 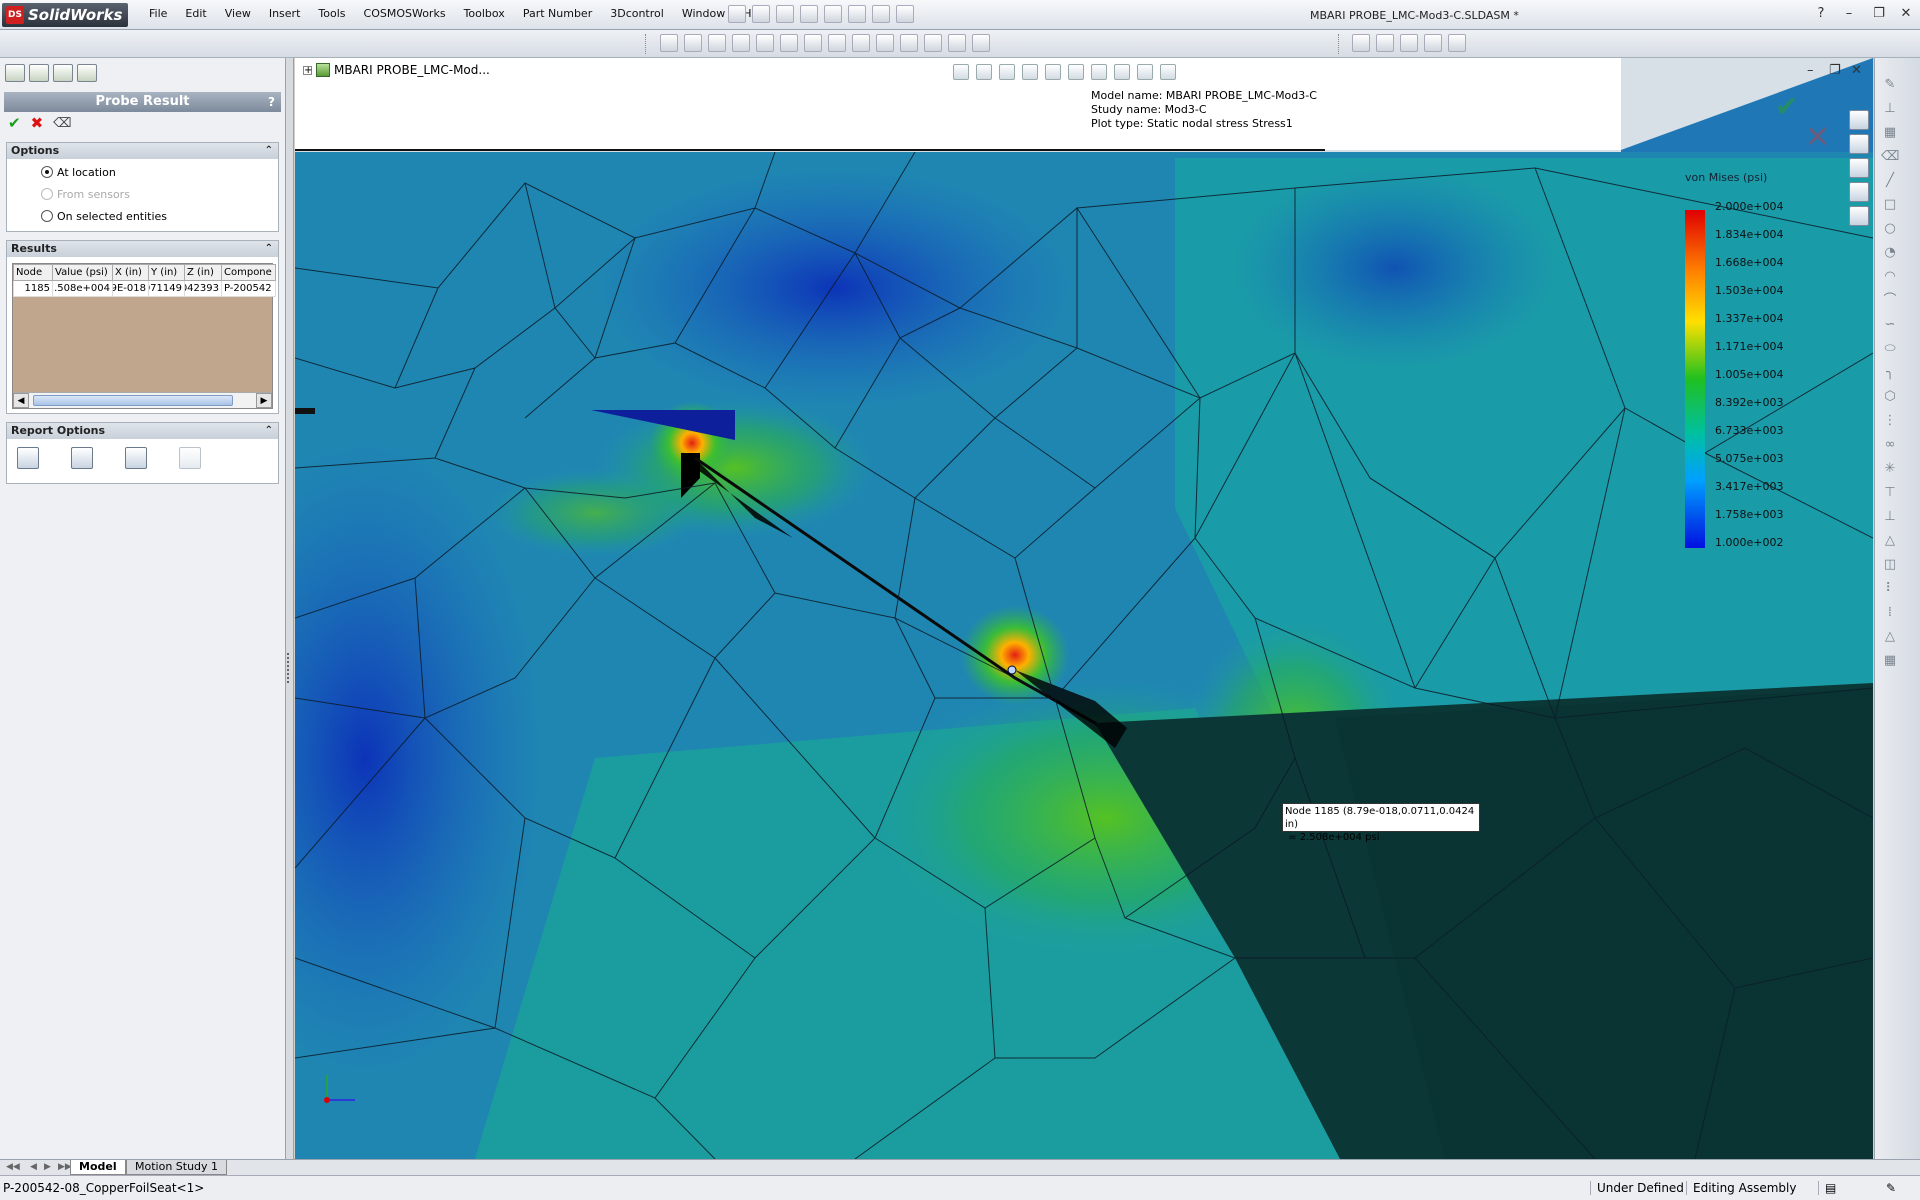 What do you see at coordinates (1890, 589) in the screenshot?
I see `move-entities-icon: ⠇` at bounding box center [1890, 589].